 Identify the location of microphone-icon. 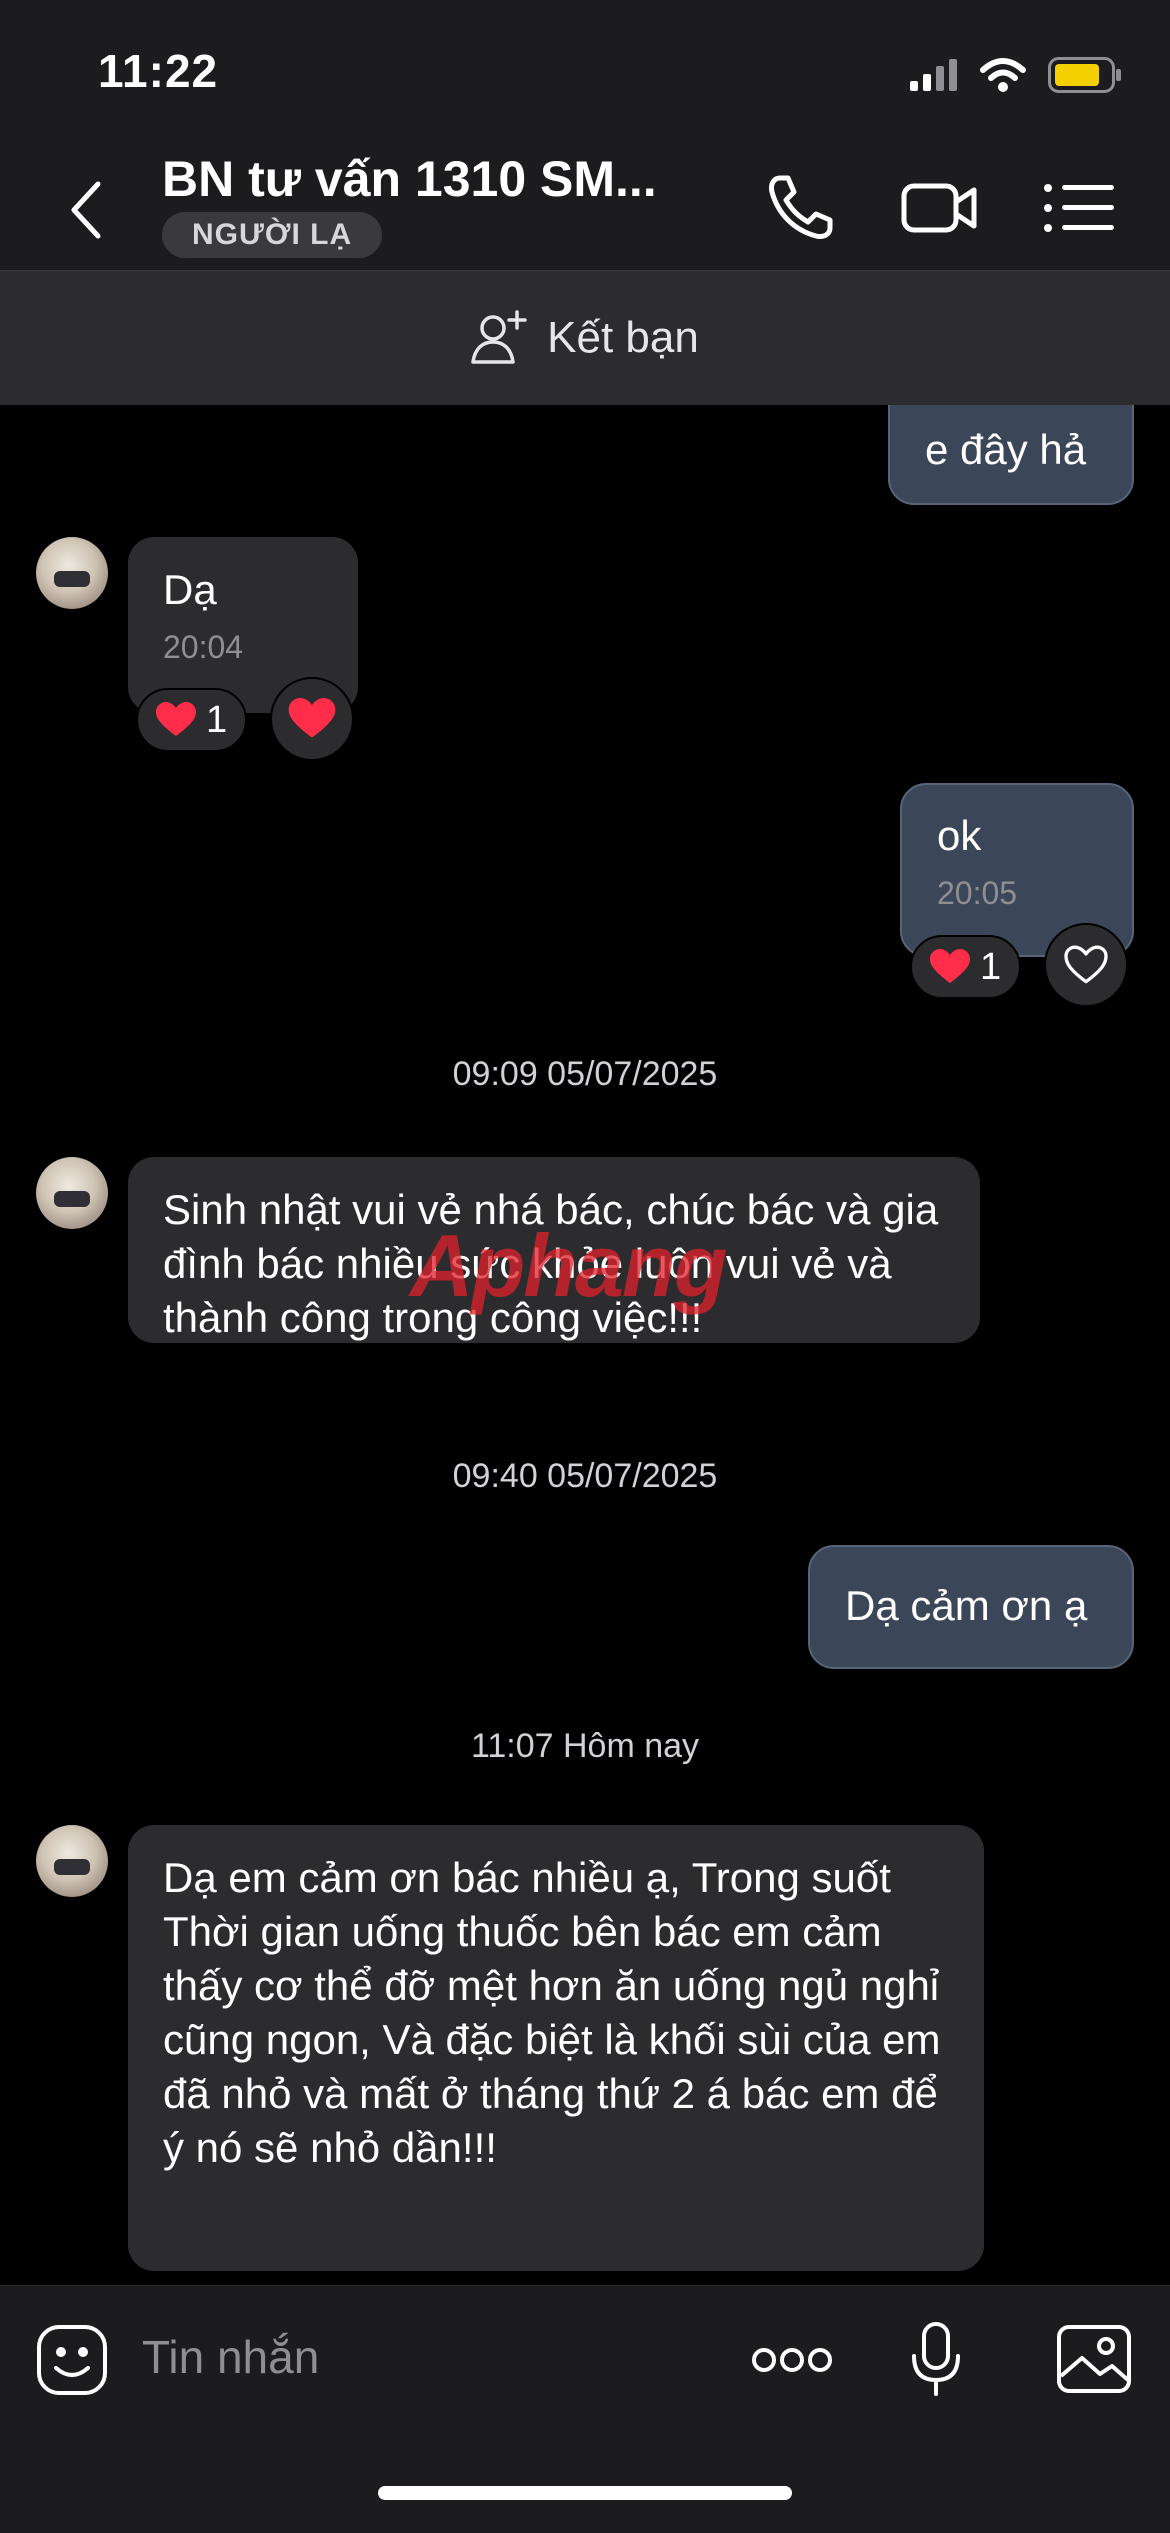
(936, 2360).